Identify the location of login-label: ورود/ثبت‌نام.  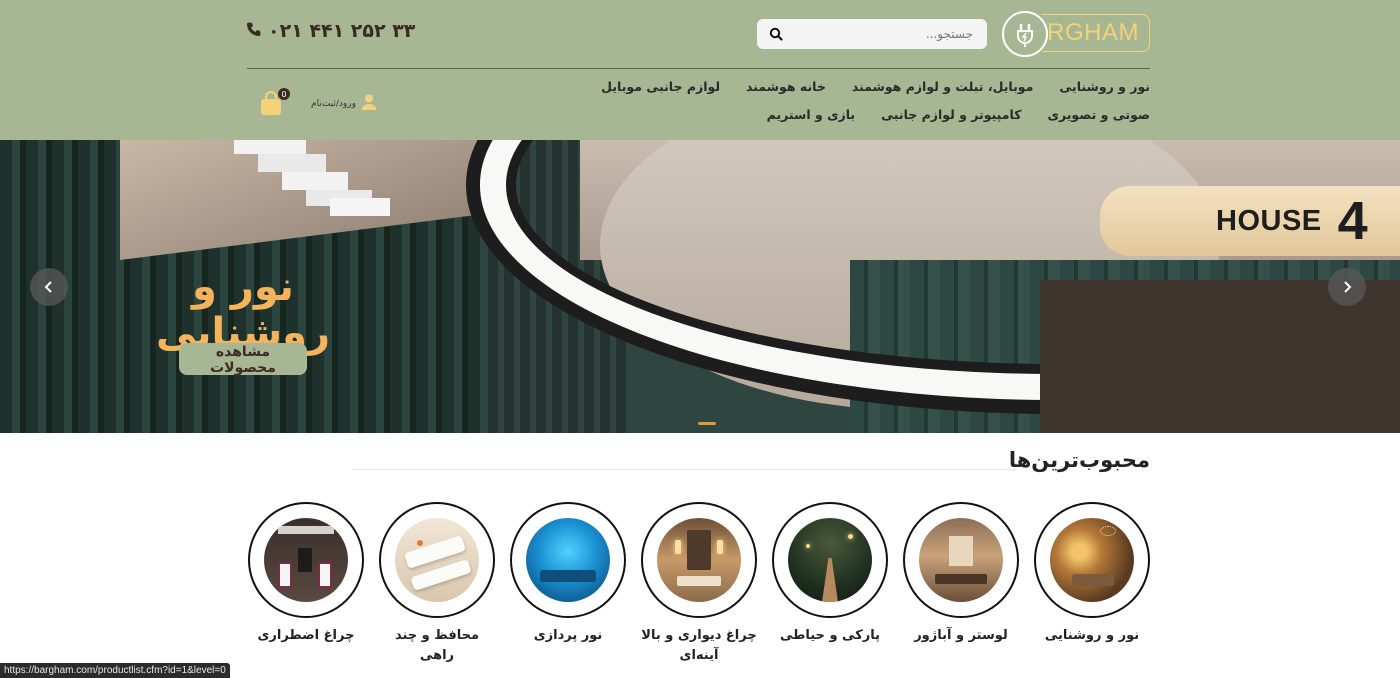
(333, 104).